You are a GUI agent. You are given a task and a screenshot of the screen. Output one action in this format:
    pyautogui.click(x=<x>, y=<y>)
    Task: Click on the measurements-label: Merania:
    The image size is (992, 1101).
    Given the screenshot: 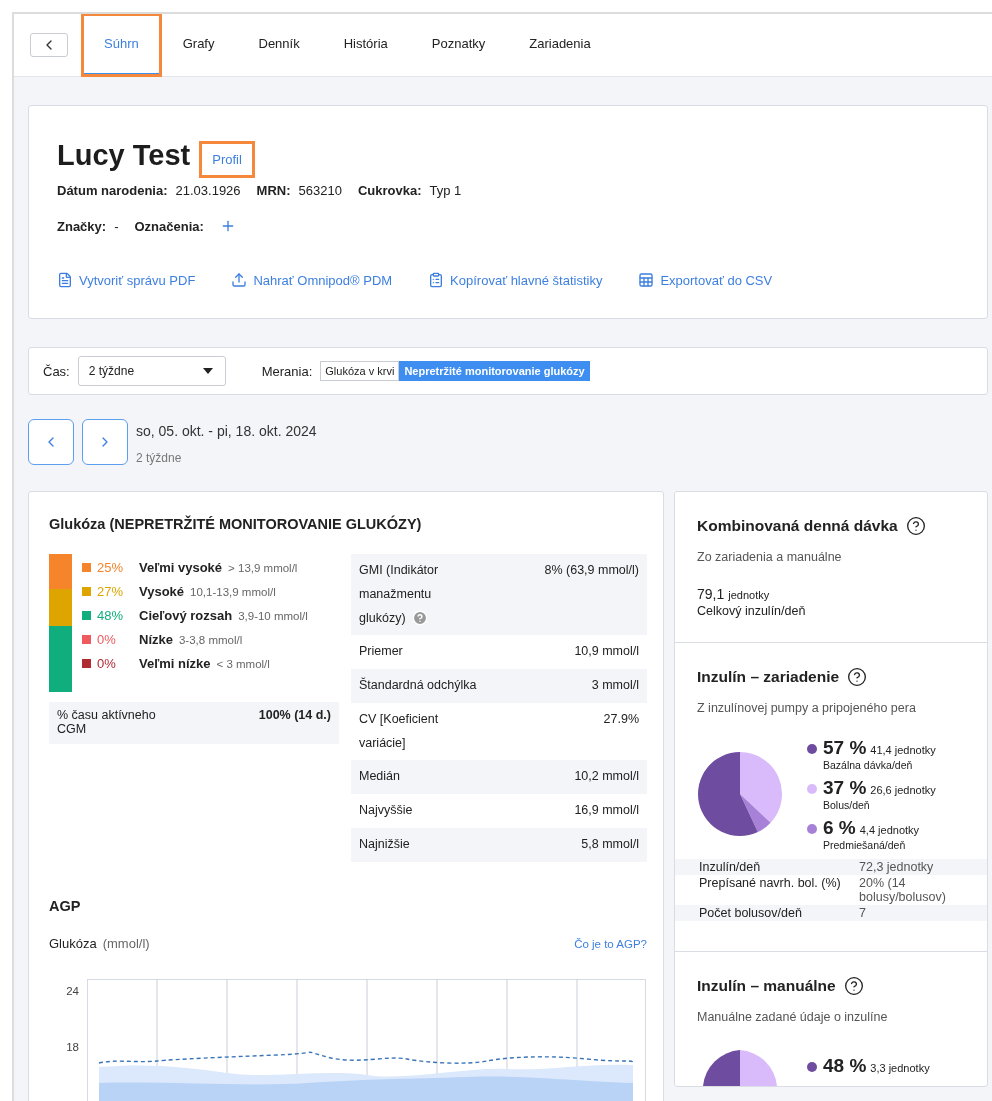 What is the action you would take?
    pyautogui.click(x=287, y=371)
    